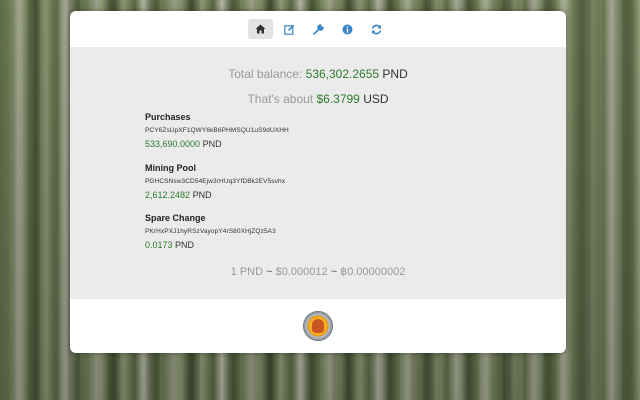 The height and width of the screenshot is (400, 640). Describe the element at coordinates (338, 99) in the screenshot. I see `usd-estimate-value: $6.3799` at that location.